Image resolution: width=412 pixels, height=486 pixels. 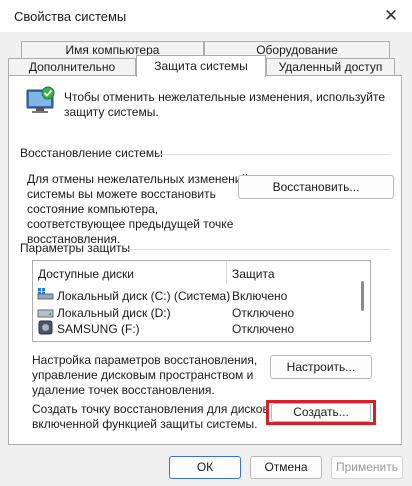 I want to click on window-title: Свойства системы, so click(x=70, y=16).